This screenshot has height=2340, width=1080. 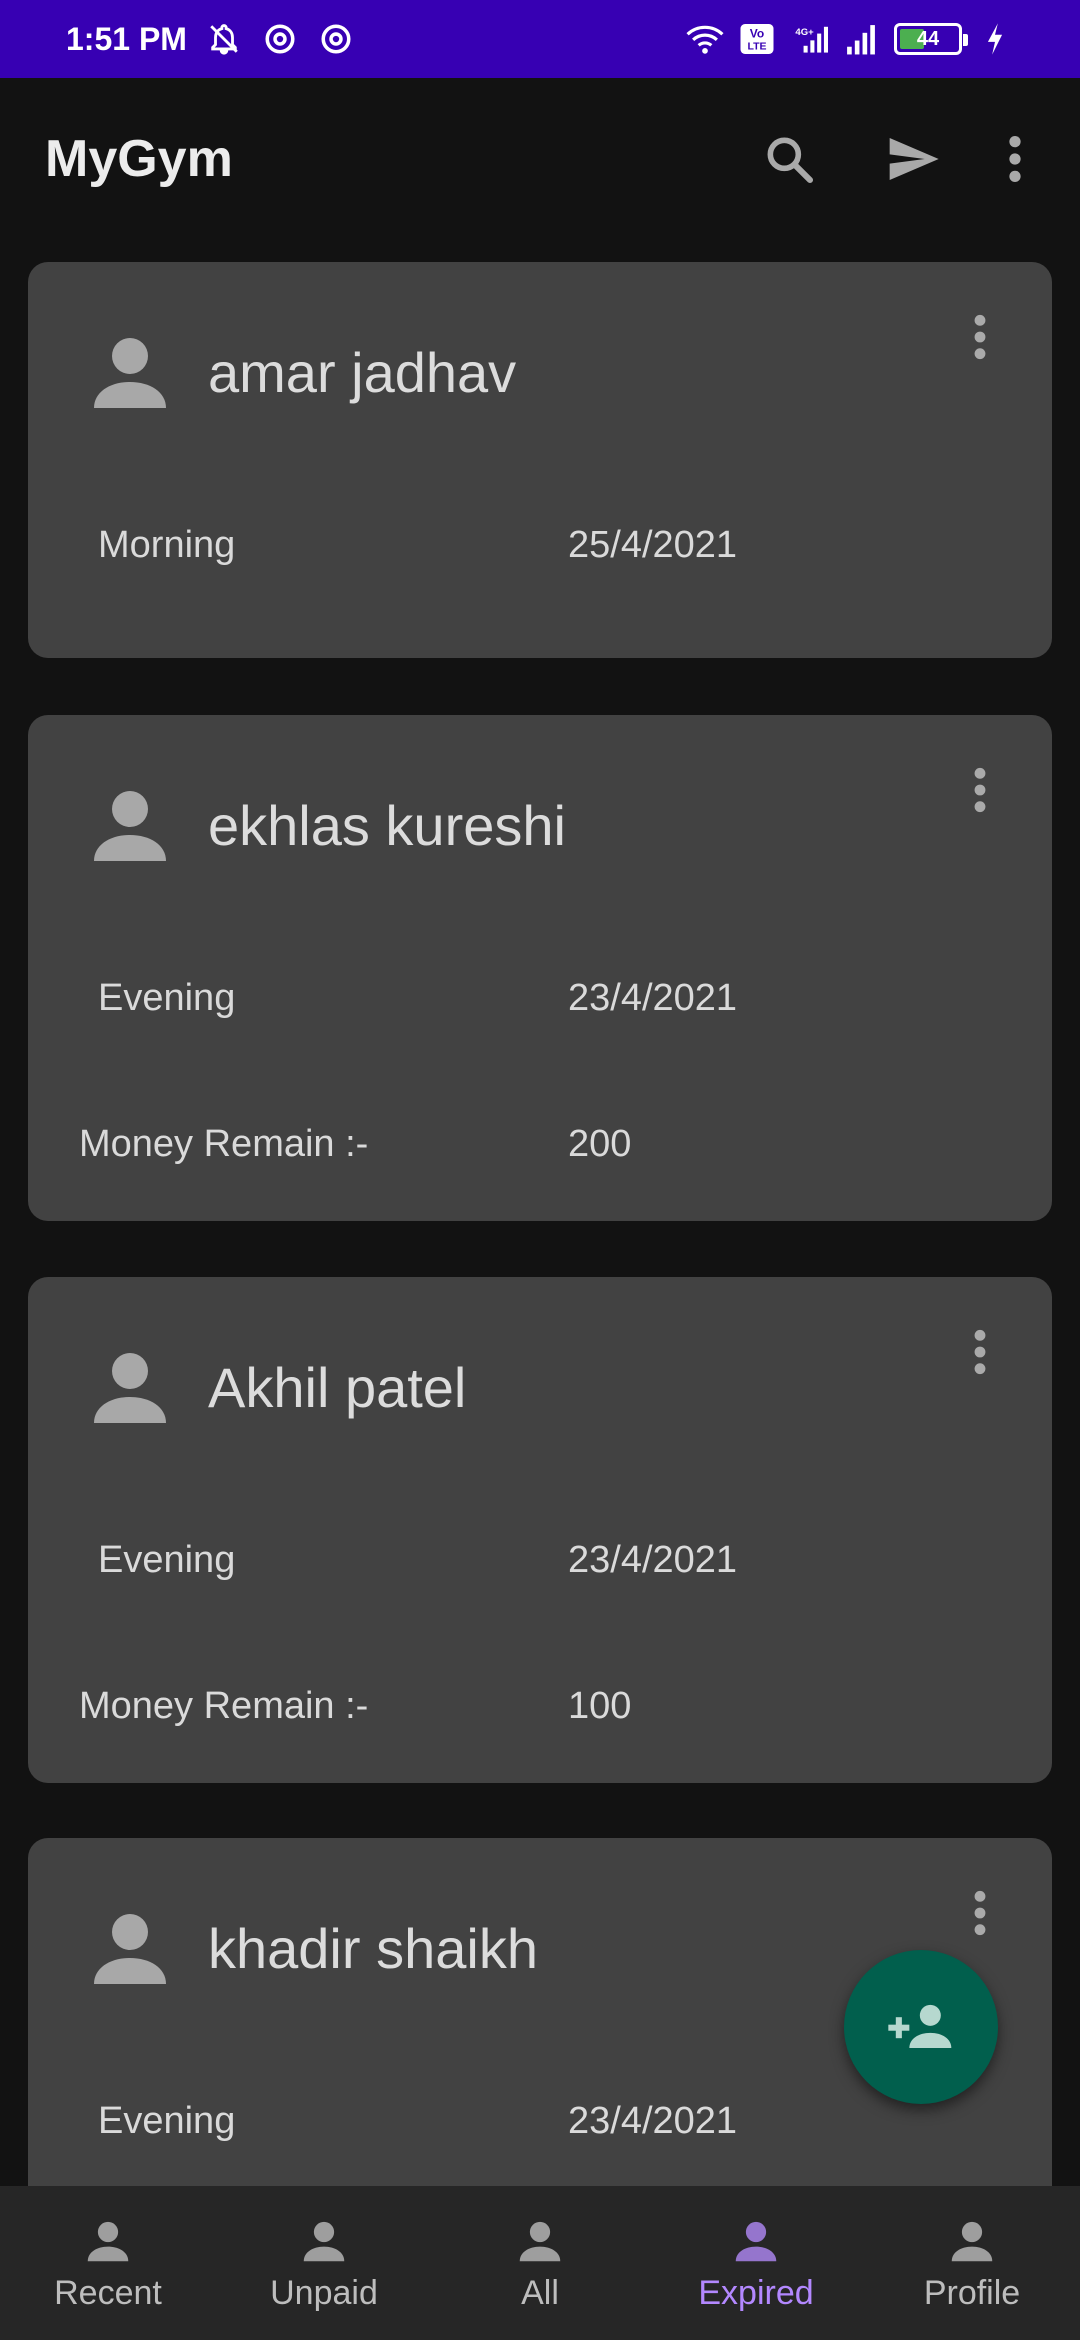 What do you see at coordinates (600, 1706) in the screenshot?
I see `money-remain-value: 100` at bounding box center [600, 1706].